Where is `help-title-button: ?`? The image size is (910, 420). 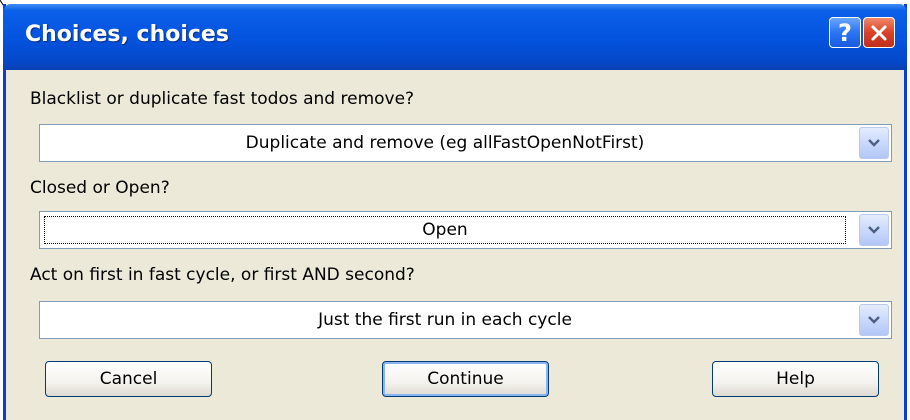 help-title-button: ? is located at coordinates (845, 32).